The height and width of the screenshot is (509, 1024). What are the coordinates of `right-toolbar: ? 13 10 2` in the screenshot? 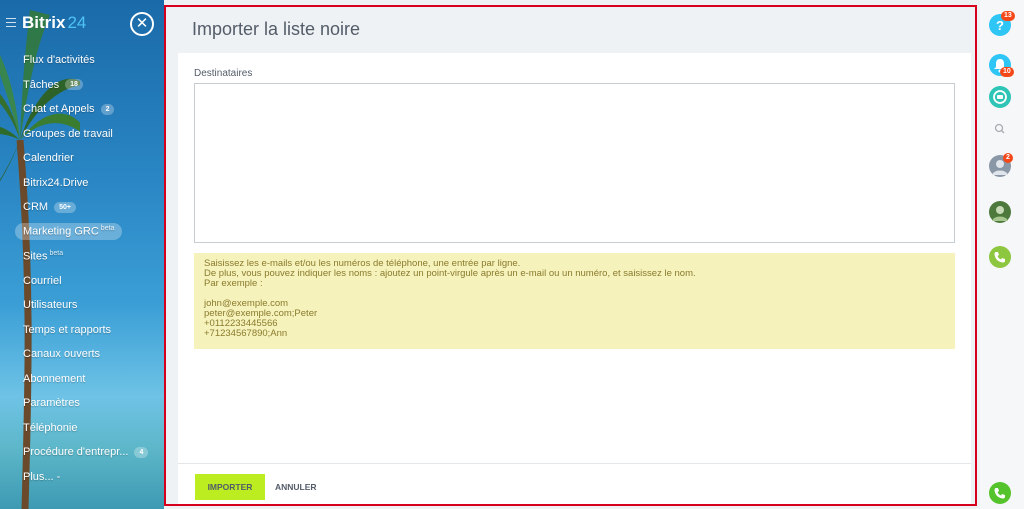 It's located at (1002, 254).